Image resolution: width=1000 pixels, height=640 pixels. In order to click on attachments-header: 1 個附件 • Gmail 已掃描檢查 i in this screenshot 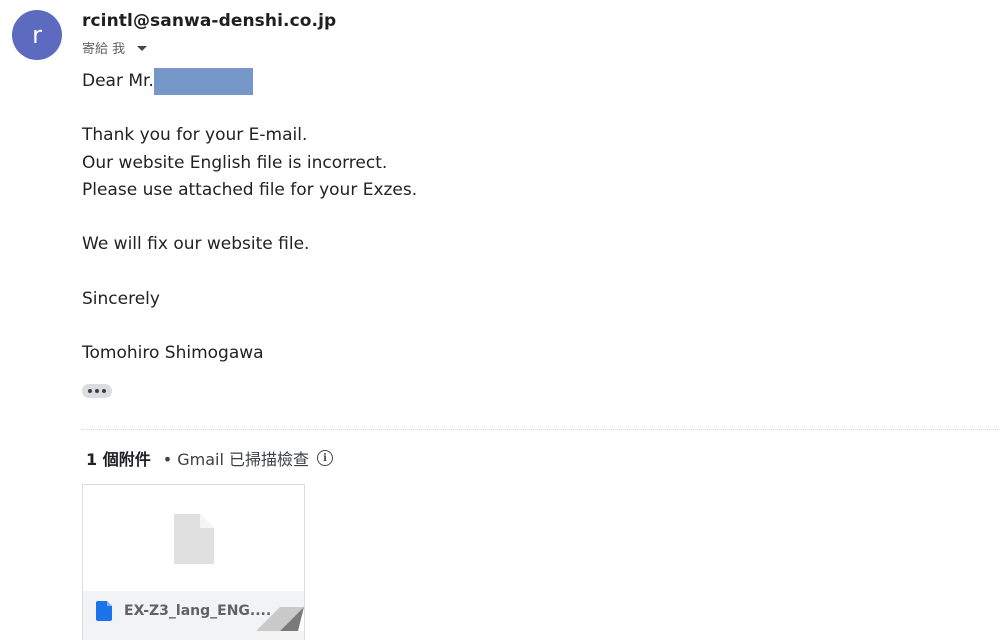, I will do `click(210, 458)`.